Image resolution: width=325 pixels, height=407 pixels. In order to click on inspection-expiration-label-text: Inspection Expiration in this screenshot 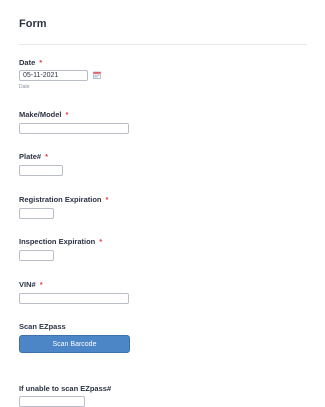, I will do `click(57, 241)`.